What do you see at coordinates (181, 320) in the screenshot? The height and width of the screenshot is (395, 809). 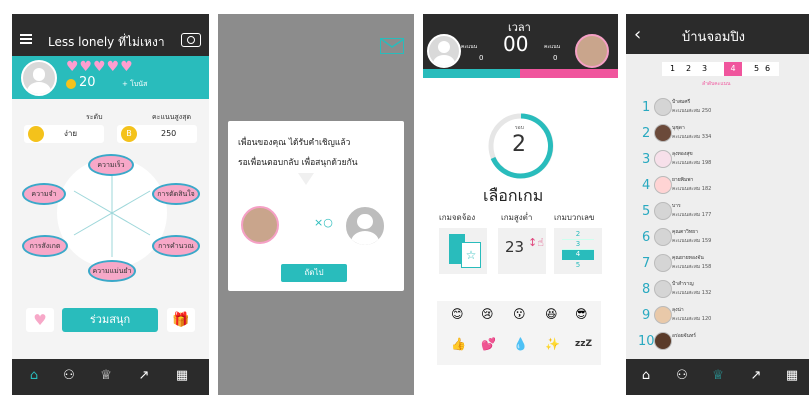 I see `gift-icon: 🎁` at bounding box center [181, 320].